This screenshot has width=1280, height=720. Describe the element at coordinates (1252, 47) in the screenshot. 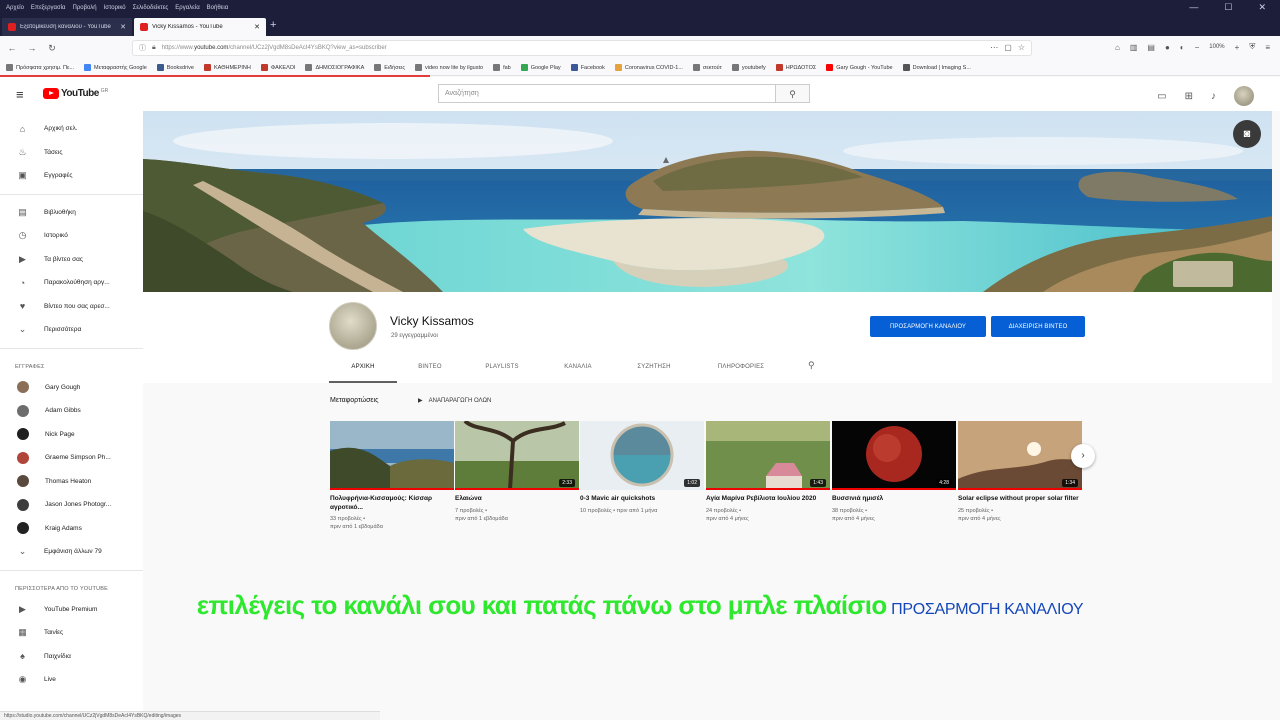

I see `shield-icon: ⛨` at that location.